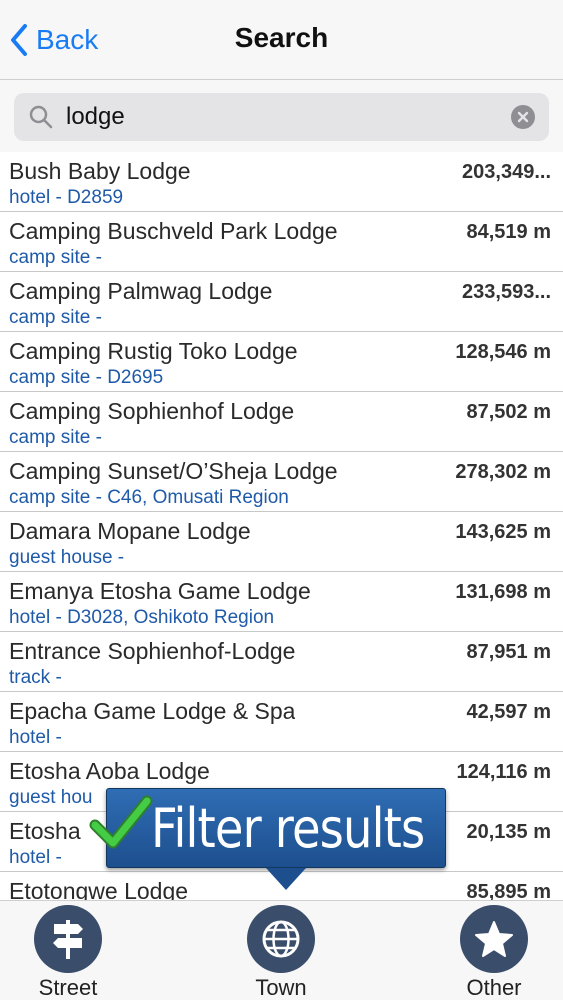 This screenshot has width=563, height=1000. Describe the element at coordinates (149, 497) in the screenshot. I see `result-subtitle: camp site - C46, Omusati Region` at that location.